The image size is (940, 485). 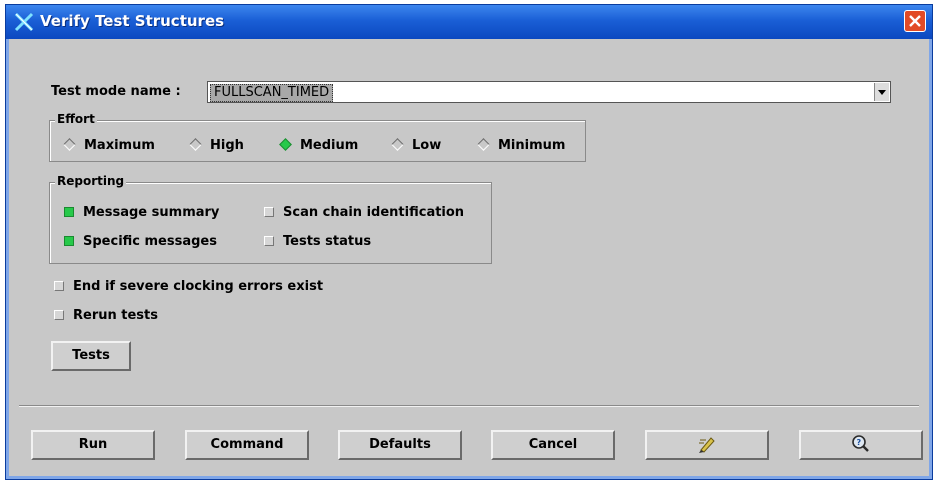 I want to click on radio-high: High, so click(x=216, y=145).